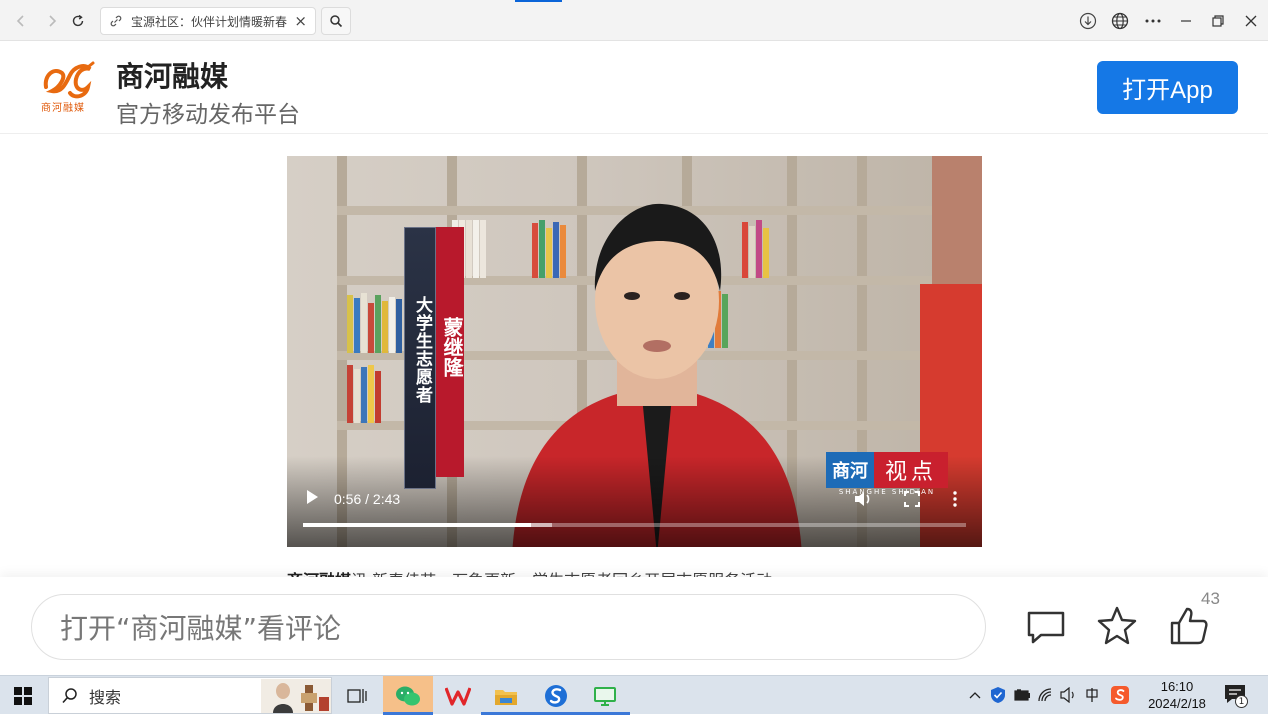 The width and height of the screenshot is (1268, 715). Describe the element at coordinates (912, 499) in the screenshot. I see `fullscreen-icon` at that location.